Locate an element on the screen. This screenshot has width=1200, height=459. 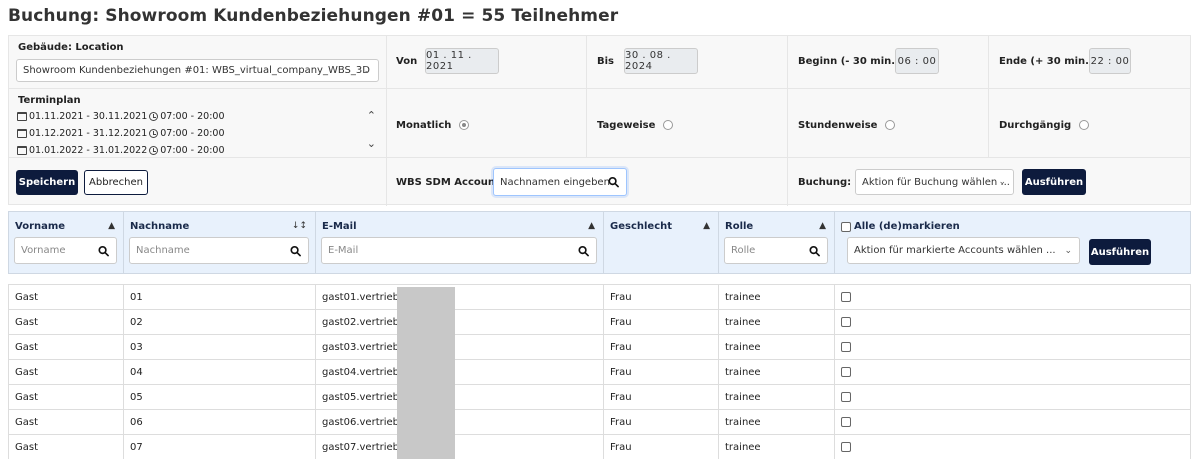
cell-geschlecht: Frau is located at coordinates (661, 372).